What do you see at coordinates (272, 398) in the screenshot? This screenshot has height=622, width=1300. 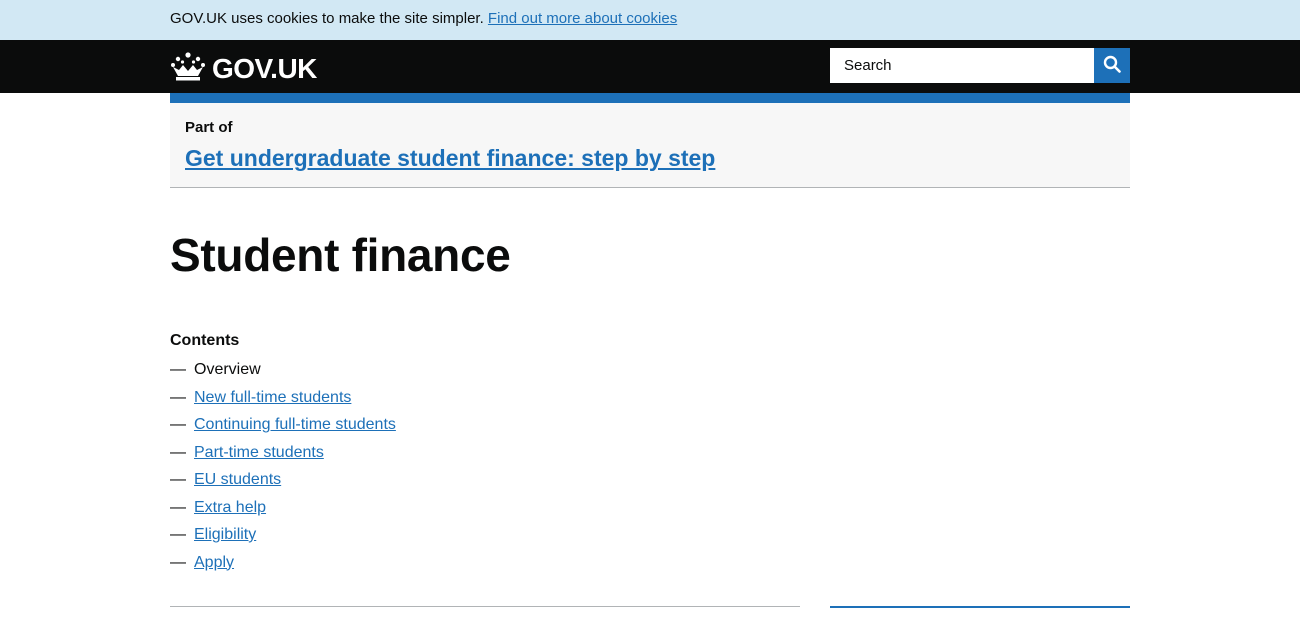 I see `contents-link: New full-time students` at bounding box center [272, 398].